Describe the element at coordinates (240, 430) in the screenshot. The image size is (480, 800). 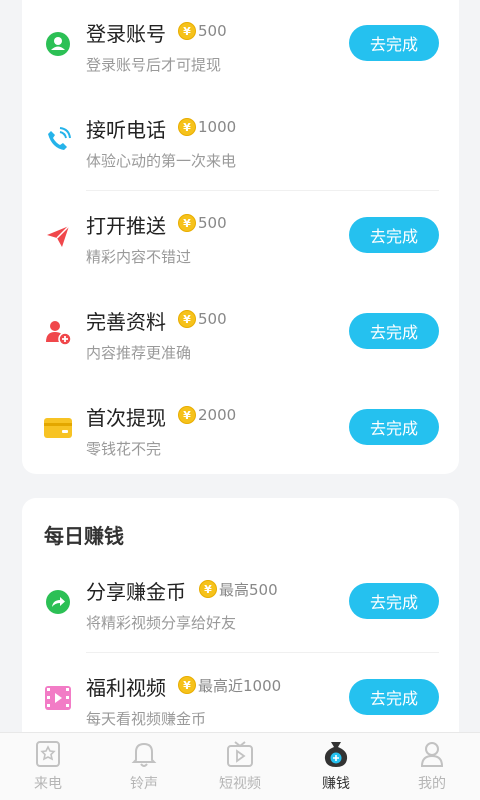
I see `task-first-withdraw: 首次提现 ¥2000 零钱花不完 去完成` at that location.